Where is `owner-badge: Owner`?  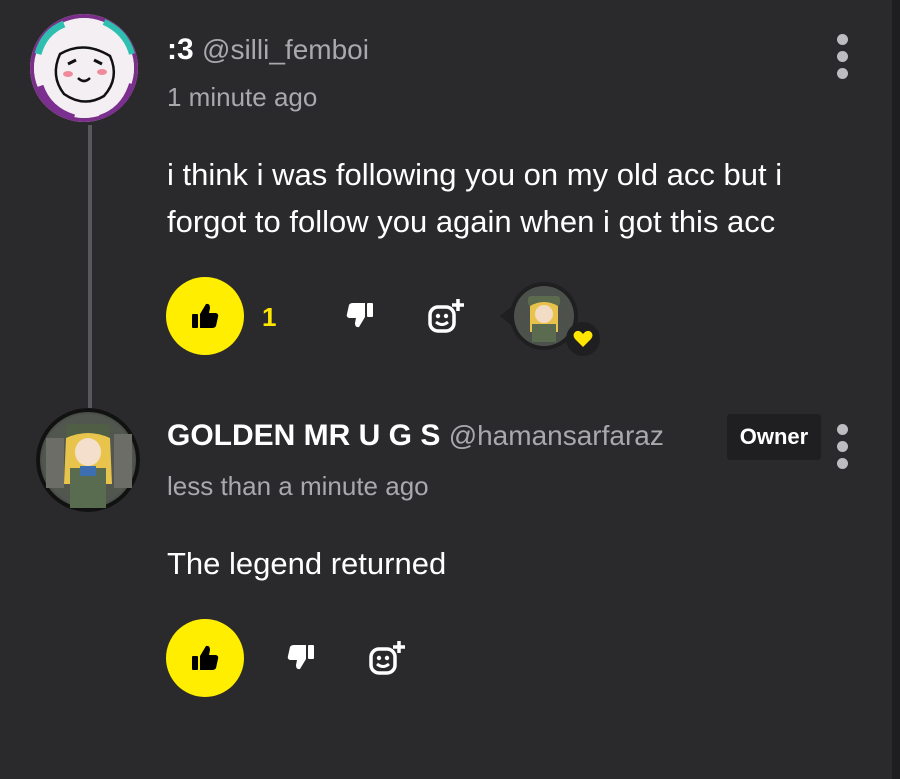
owner-badge: Owner is located at coordinates (774, 437).